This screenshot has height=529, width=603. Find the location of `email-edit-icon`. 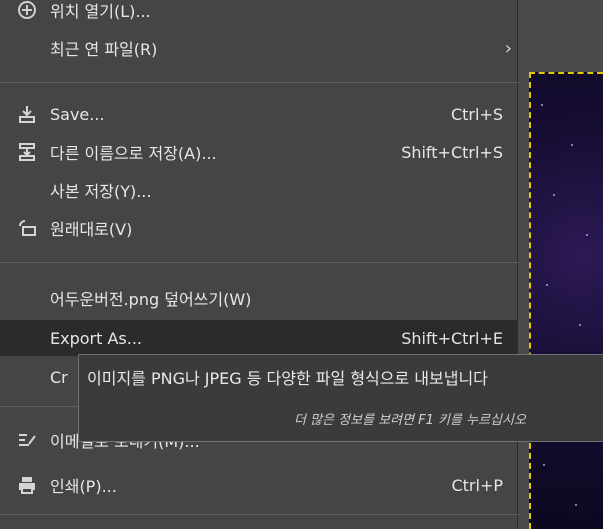

email-edit-icon is located at coordinates (27, 440).